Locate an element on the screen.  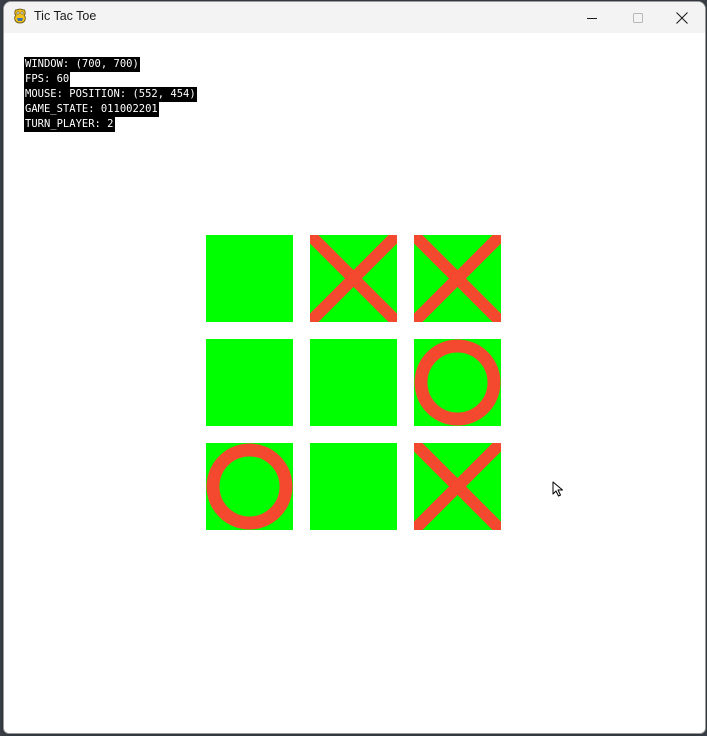
minimize-icon is located at coordinates (592, 18).